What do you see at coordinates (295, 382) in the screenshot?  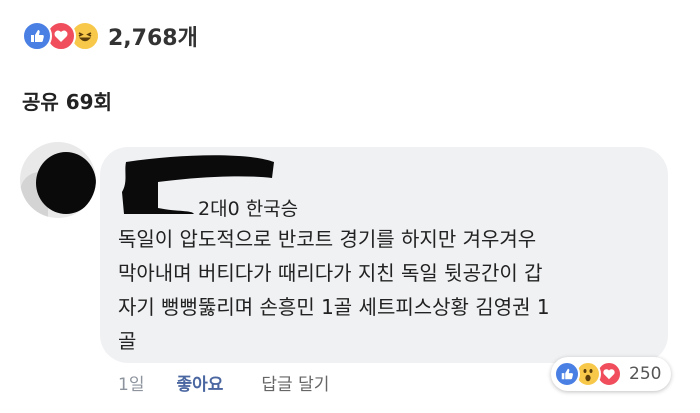 I see `reply-button: 답글 달기` at bounding box center [295, 382].